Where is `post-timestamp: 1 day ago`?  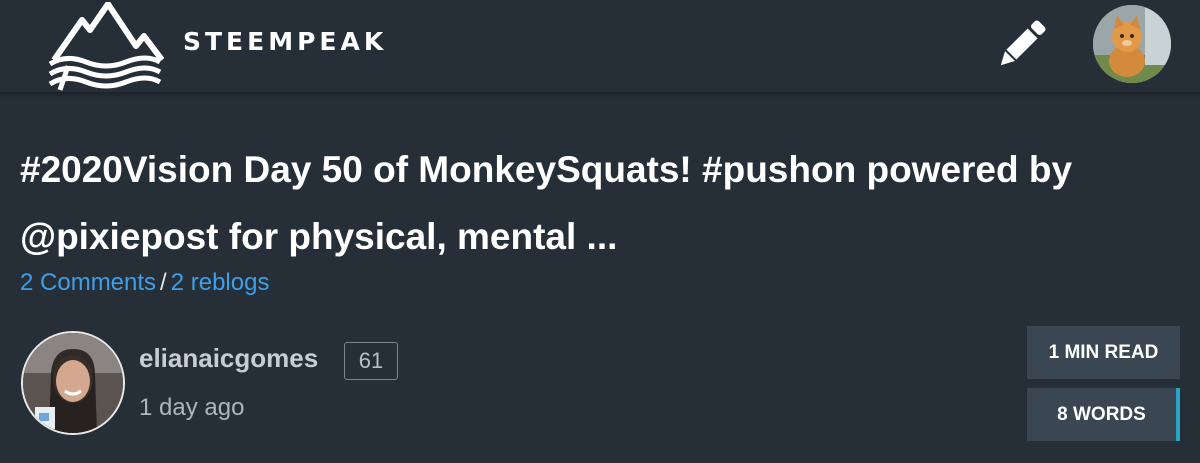
post-timestamp: 1 day ago is located at coordinates (192, 407).